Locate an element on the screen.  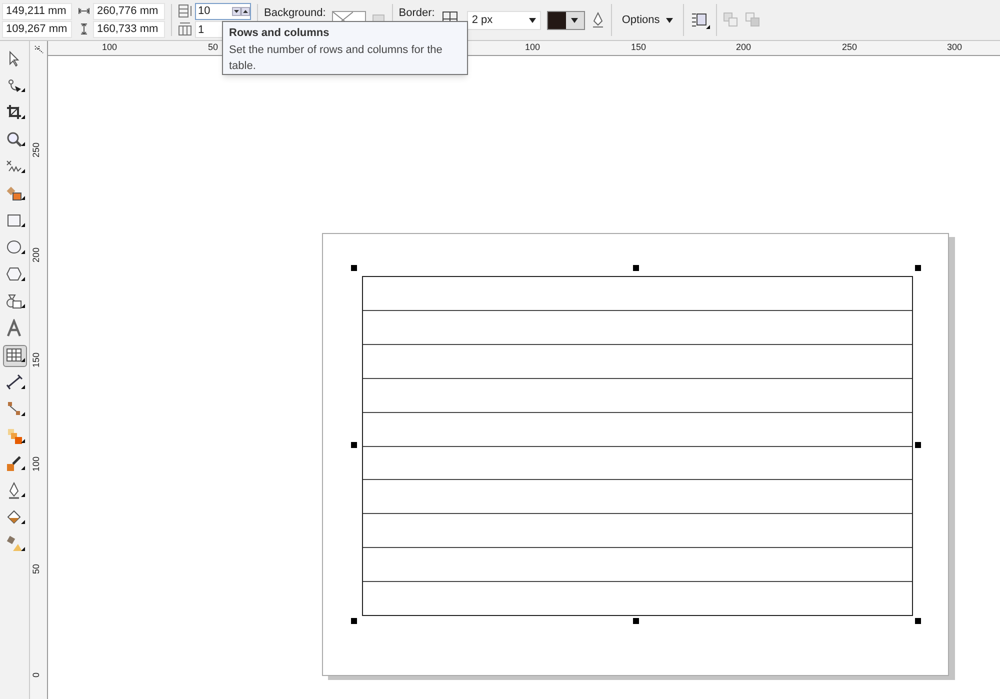
ruler-label: 0 is located at coordinates (36, 676).